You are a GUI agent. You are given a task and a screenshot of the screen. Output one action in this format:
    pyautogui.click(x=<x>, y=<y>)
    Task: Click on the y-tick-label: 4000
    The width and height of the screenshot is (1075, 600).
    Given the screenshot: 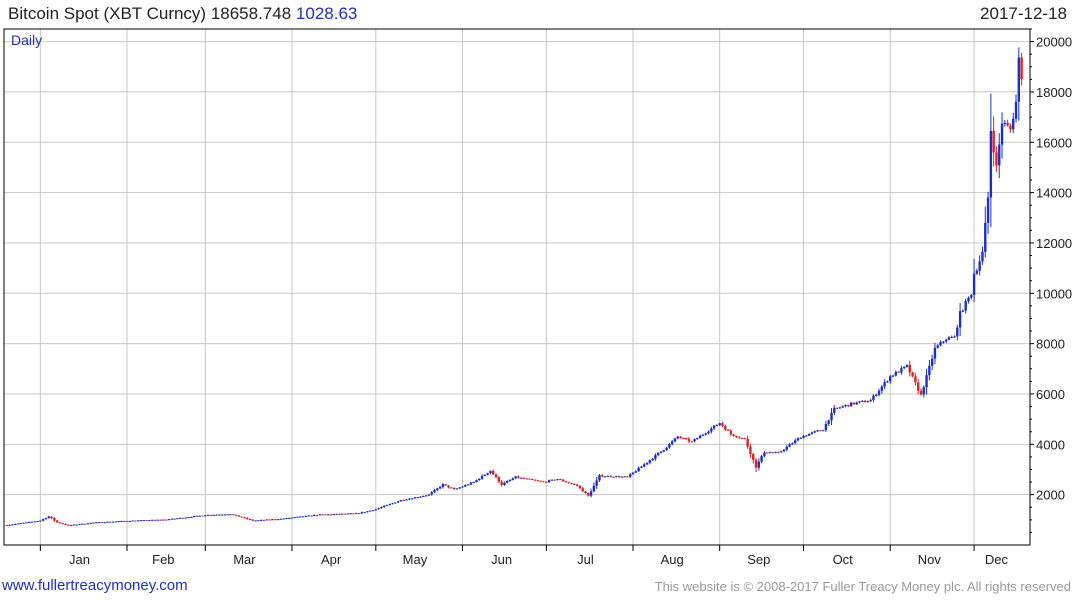 What is the action you would take?
    pyautogui.click(x=1050, y=444)
    